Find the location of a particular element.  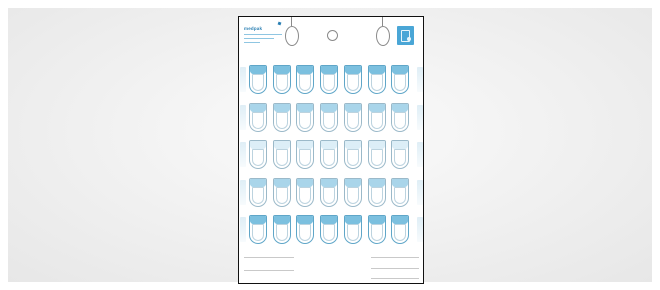

brand-logo: medpak is located at coordinates (253, 28).